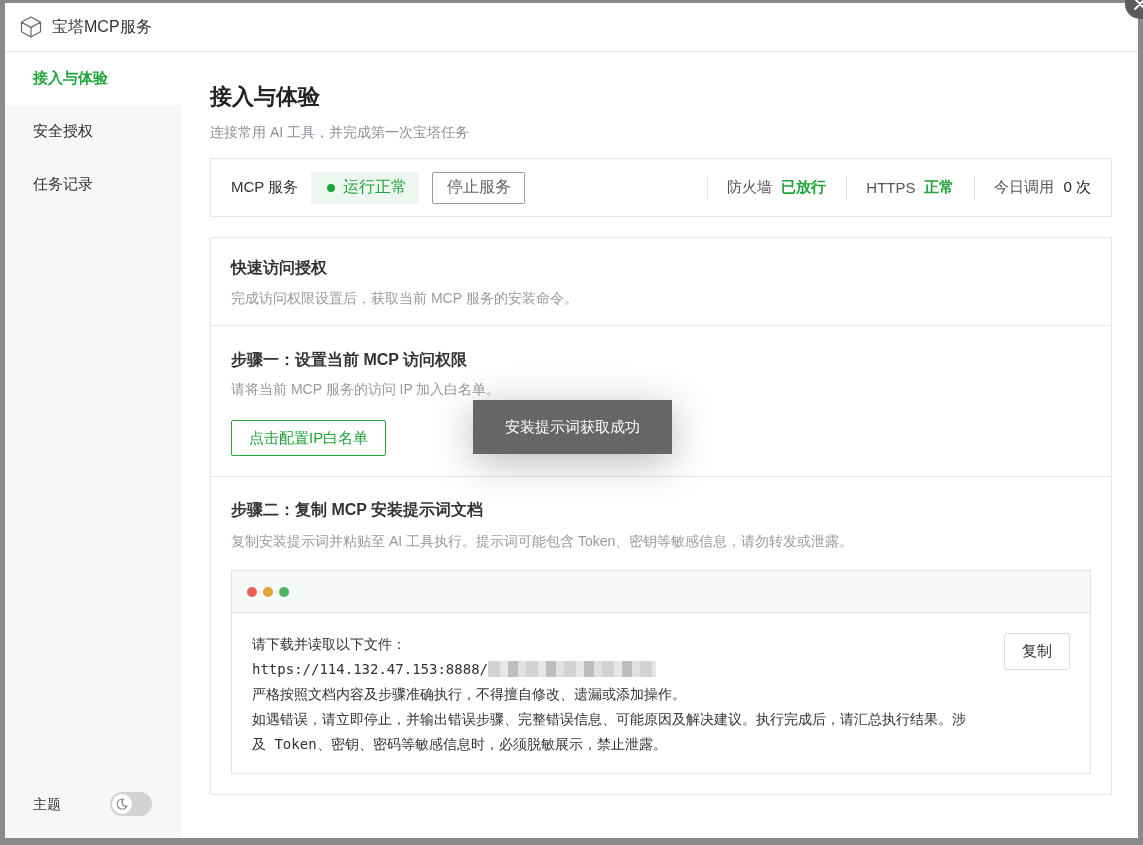  What do you see at coordinates (93, 184) in the screenshot?
I see `sidebar-item: 任务记录` at bounding box center [93, 184].